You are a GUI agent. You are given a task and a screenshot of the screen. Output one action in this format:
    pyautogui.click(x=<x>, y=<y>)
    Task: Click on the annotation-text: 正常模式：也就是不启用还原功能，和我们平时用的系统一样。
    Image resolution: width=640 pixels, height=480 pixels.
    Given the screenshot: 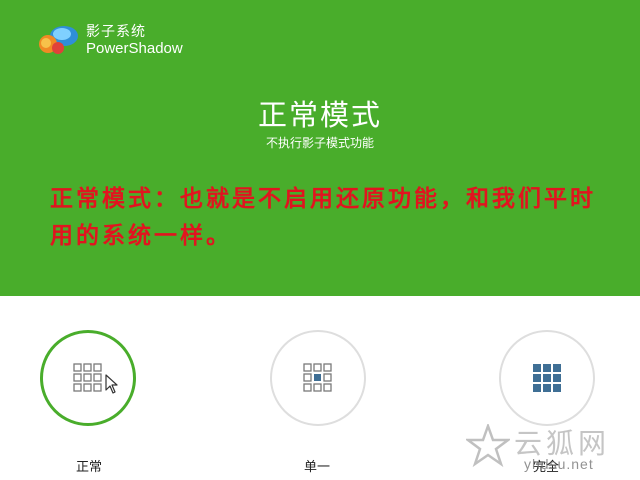 What is the action you would take?
    pyautogui.click(x=323, y=217)
    